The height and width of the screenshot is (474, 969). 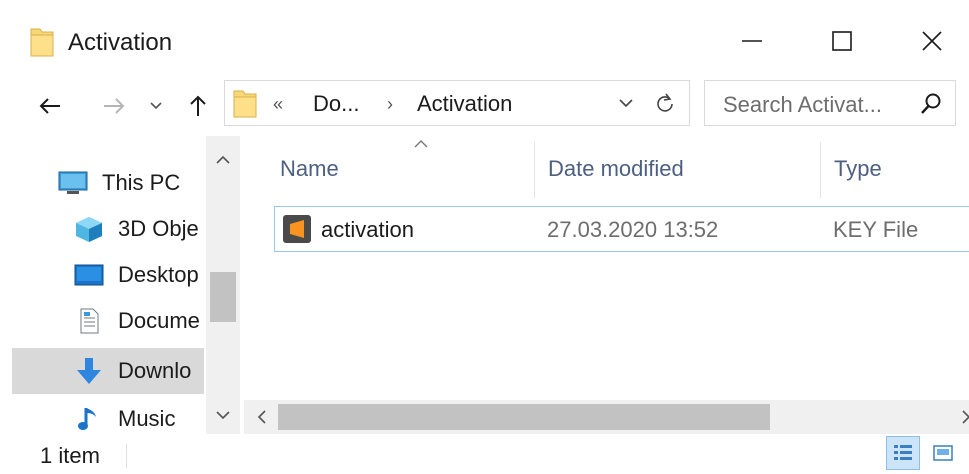 What do you see at coordinates (616, 168) in the screenshot?
I see `column-header-label: Date modified` at bounding box center [616, 168].